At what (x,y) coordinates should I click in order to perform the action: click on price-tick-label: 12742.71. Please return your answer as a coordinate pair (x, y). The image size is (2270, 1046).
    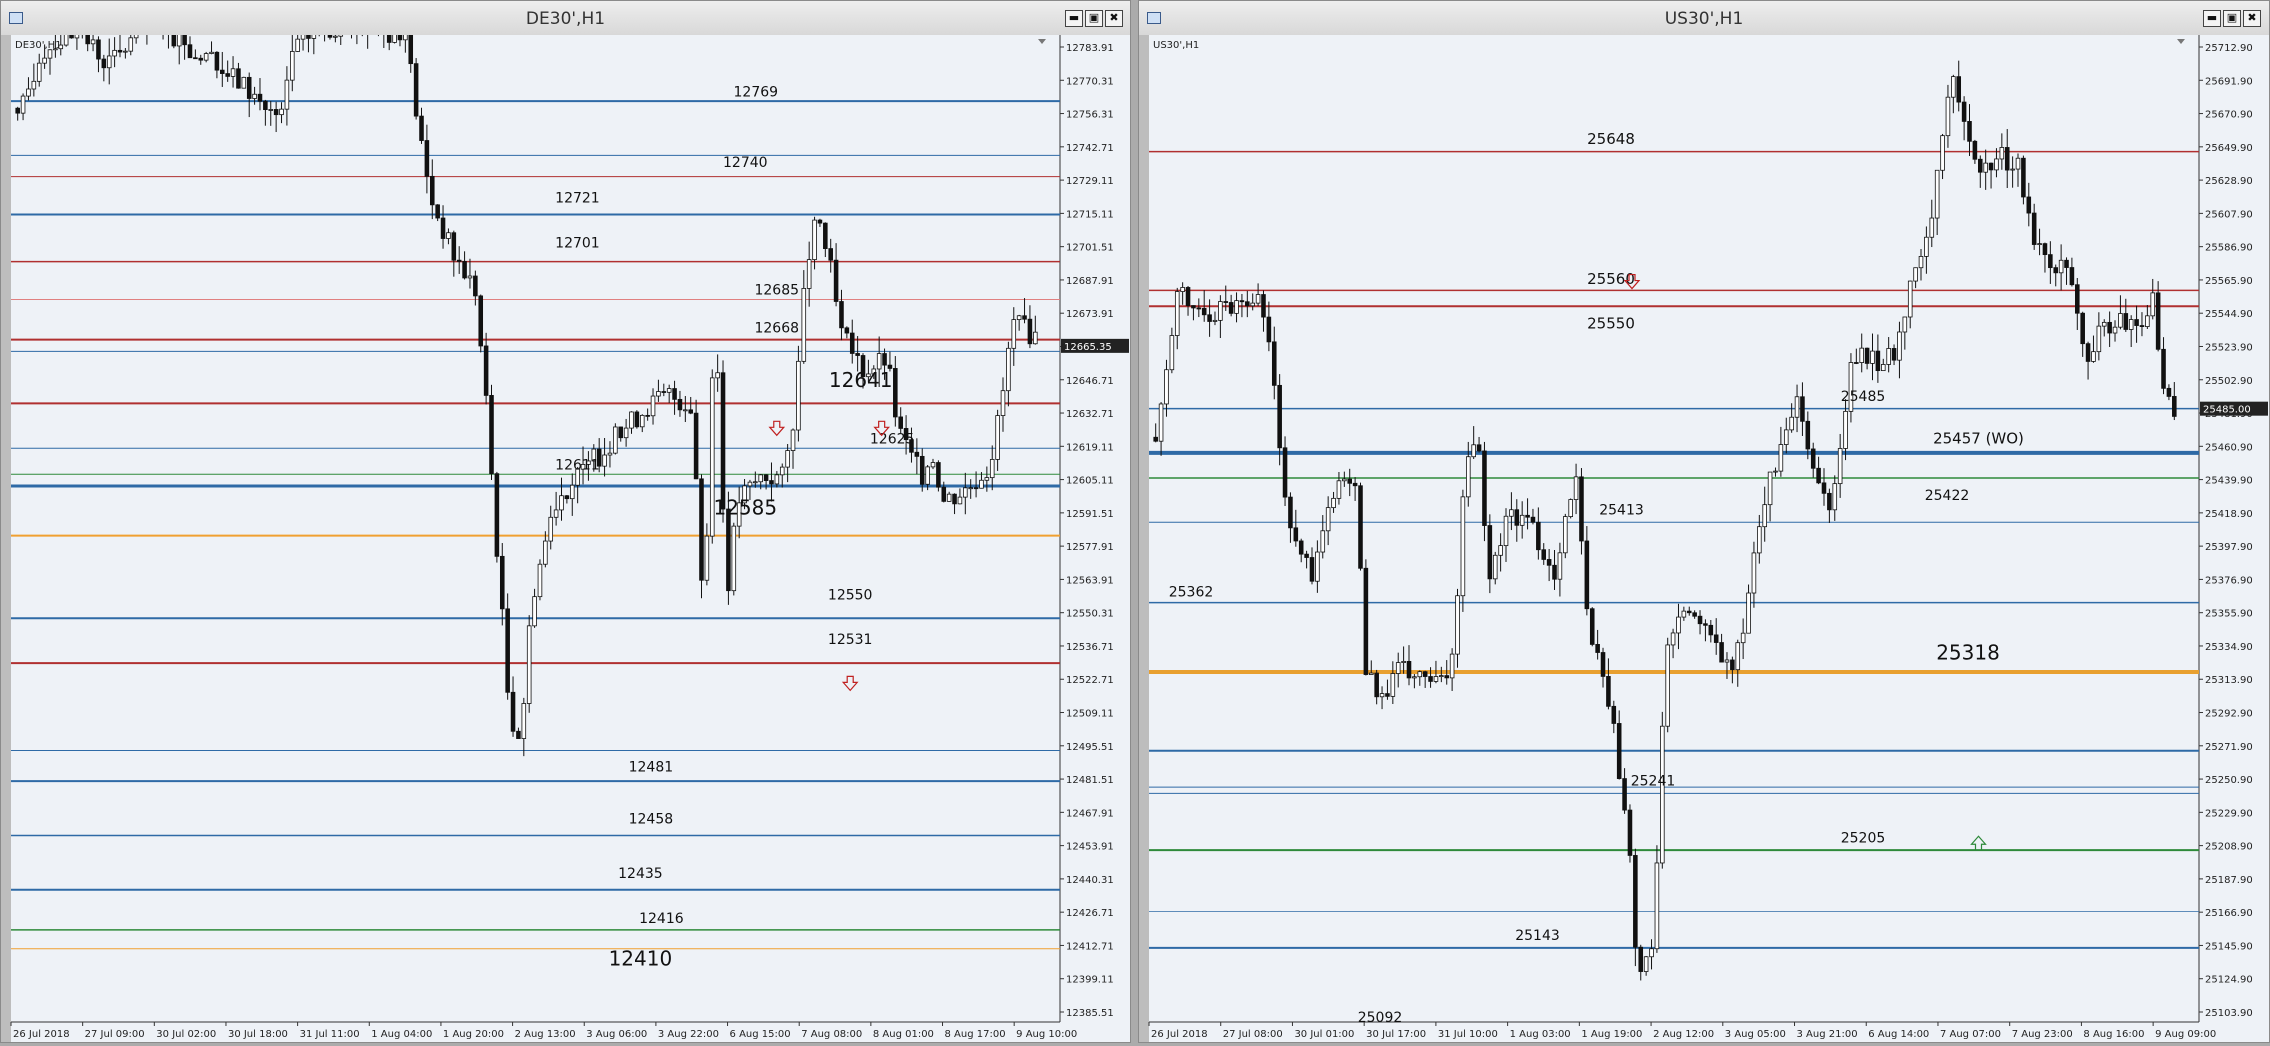
    Looking at the image, I should click on (1090, 148).